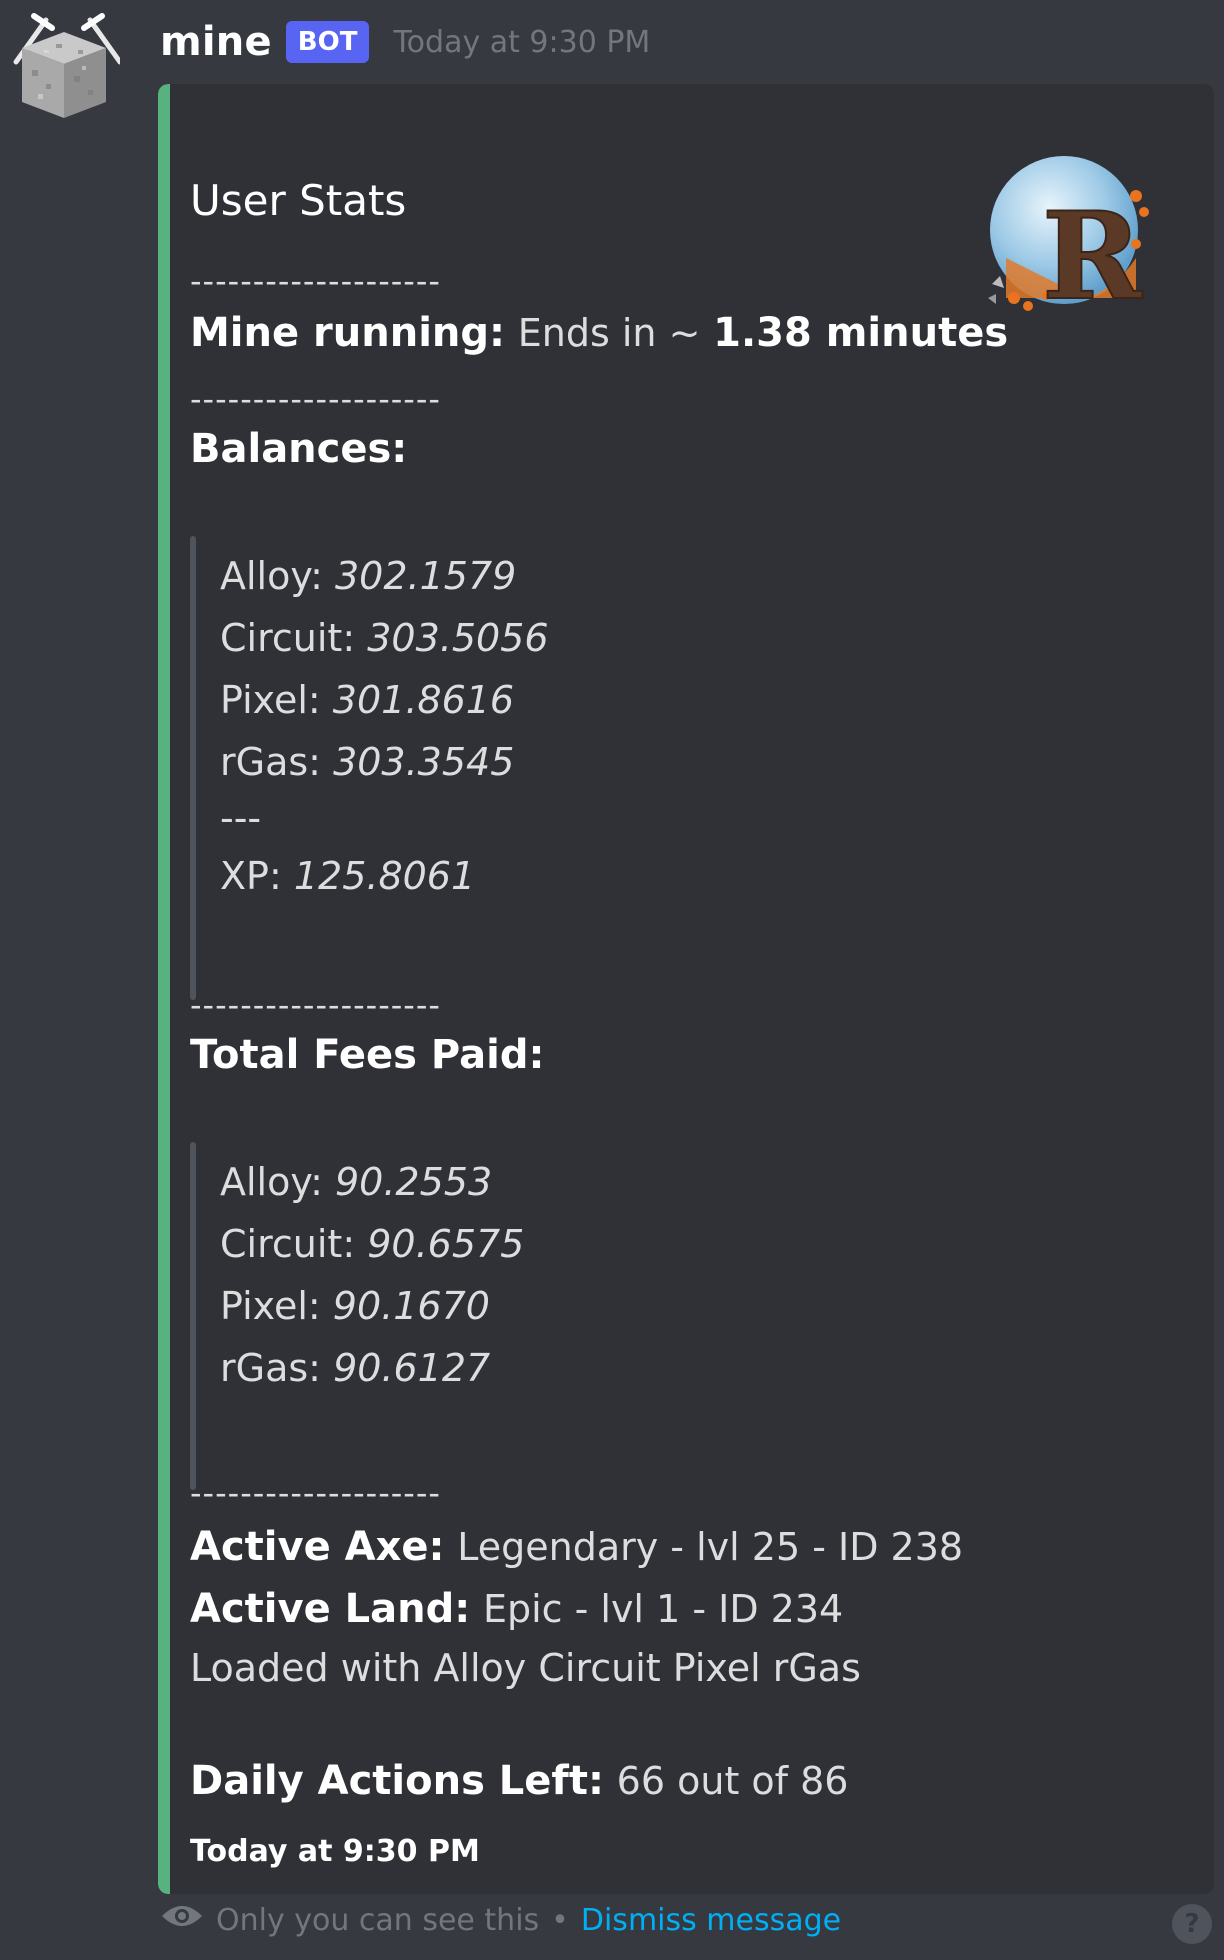 The width and height of the screenshot is (1224, 1960). Describe the element at coordinates (378, 1920) in the screenshot. I see `ephemeral-text: Only you can see this` at that location.